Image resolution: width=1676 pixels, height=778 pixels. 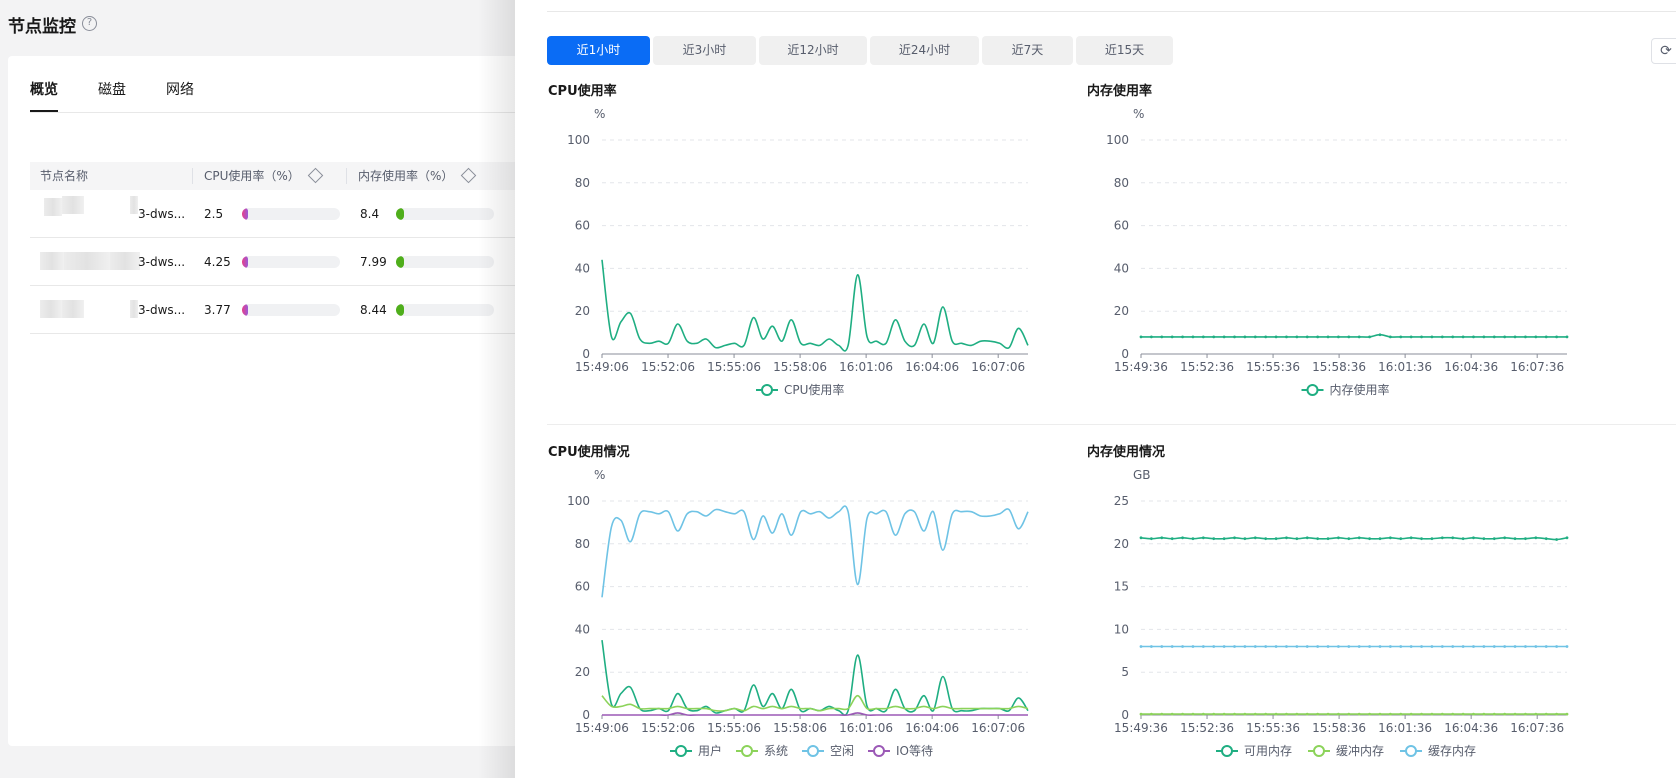 What do you see at coordinates (1119, 91) in the screenshot?
I see `chart-title: 内存使用率` at bounding box center [1119, 91].